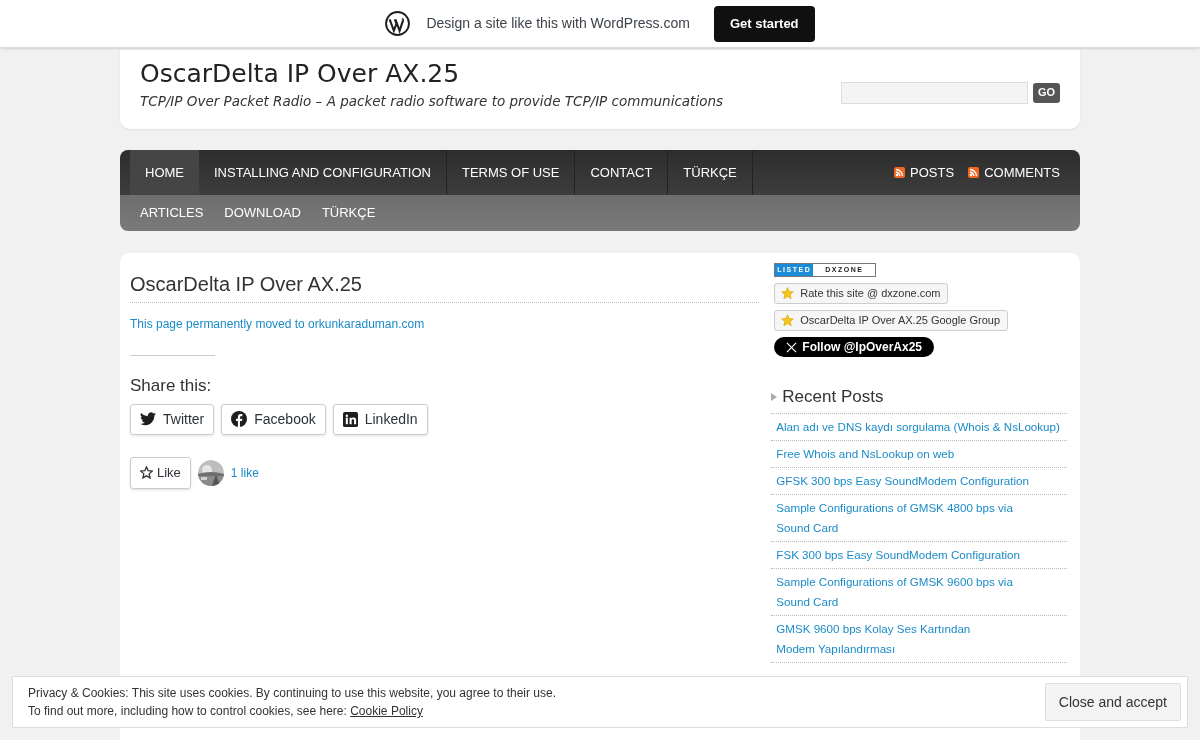 The width and height of the screenshot is (1200, 740). I want to click on link-button: OscarDelta IP Over AX.25 Google Group, so click(891, 320).